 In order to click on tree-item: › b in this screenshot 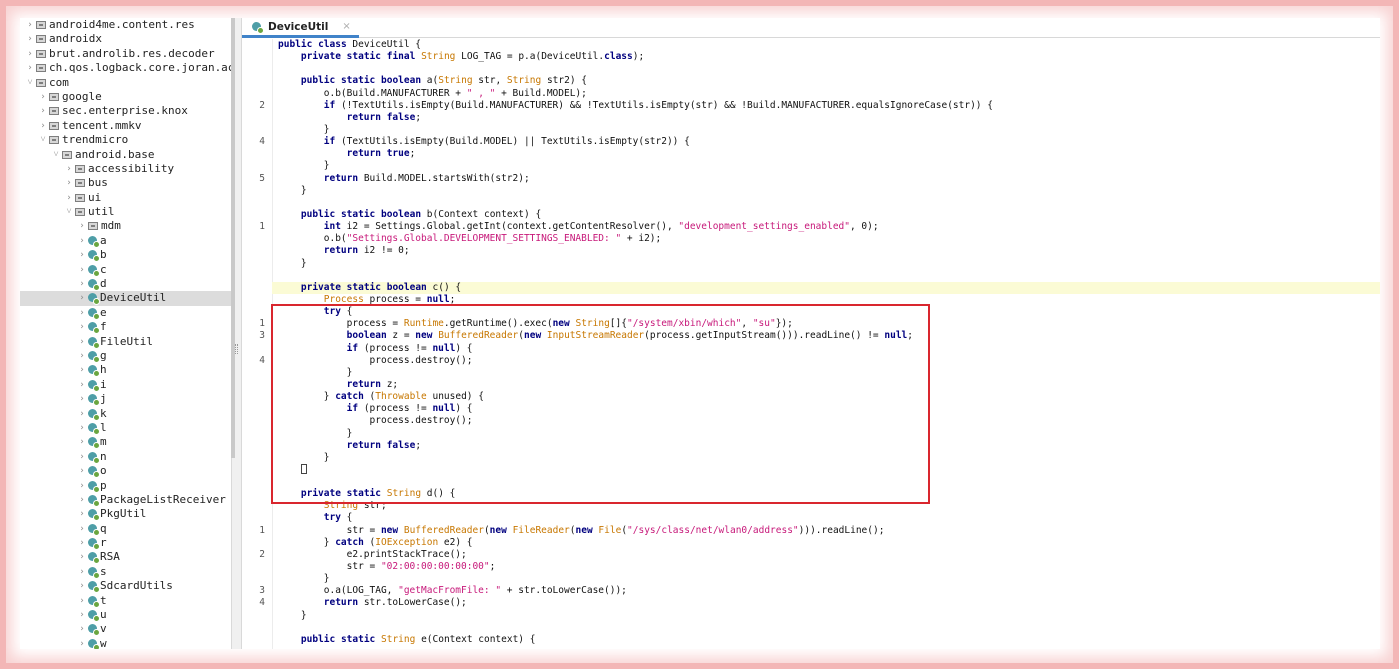, I will do `click(125, 255)`.